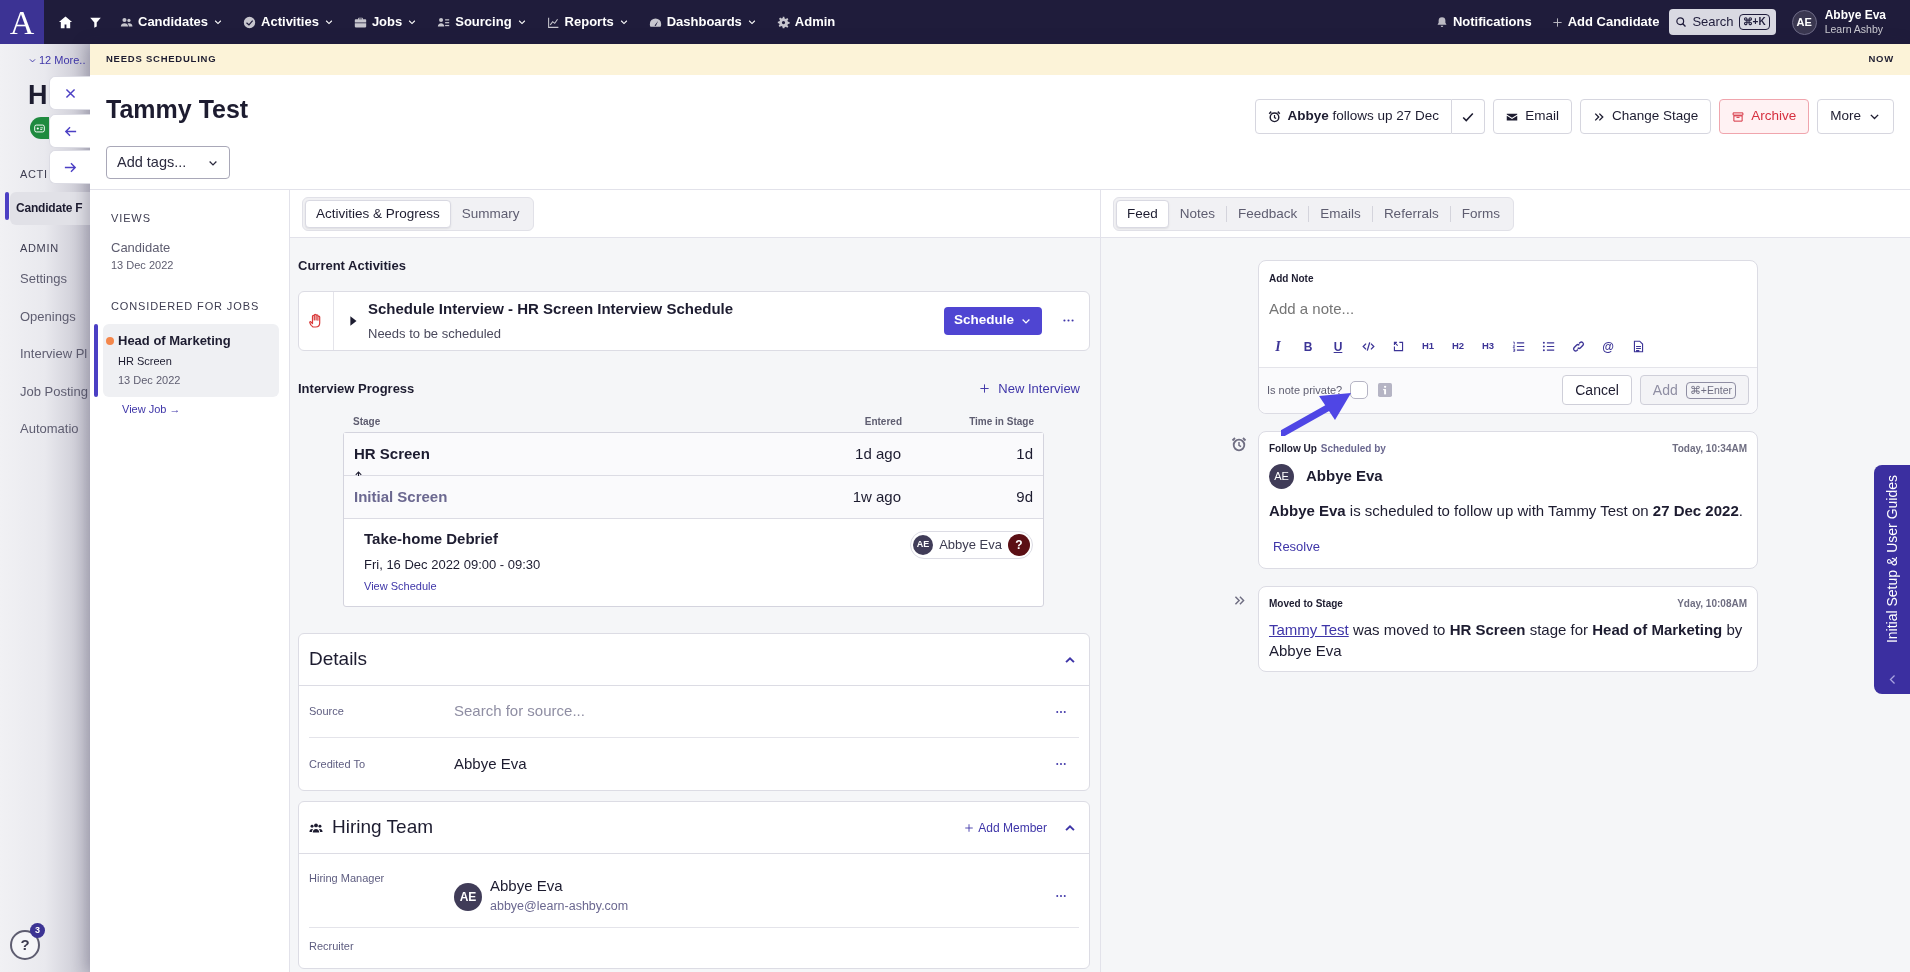 This screenshot has width=1910, height=972. What do you see at coordinates (1645, 116) in the screenshot?
I see `change-stage-button: Change Stage` at bounding box center [1645, 116].